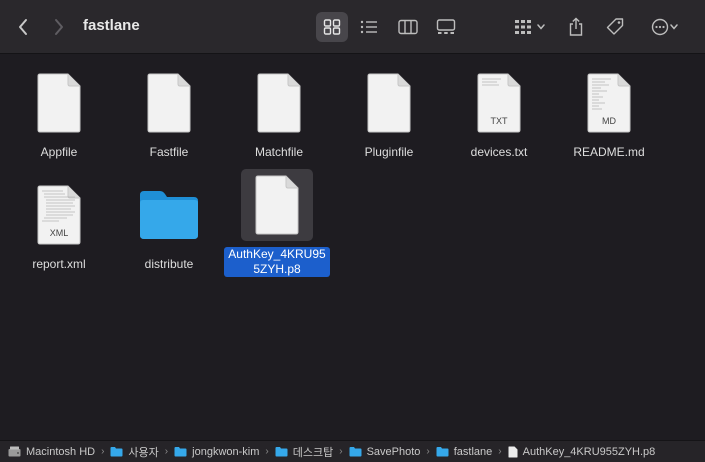 Image resolution: width=705 pixels, height=462 pixels. I want to click on list-icon, so click(368, 27).